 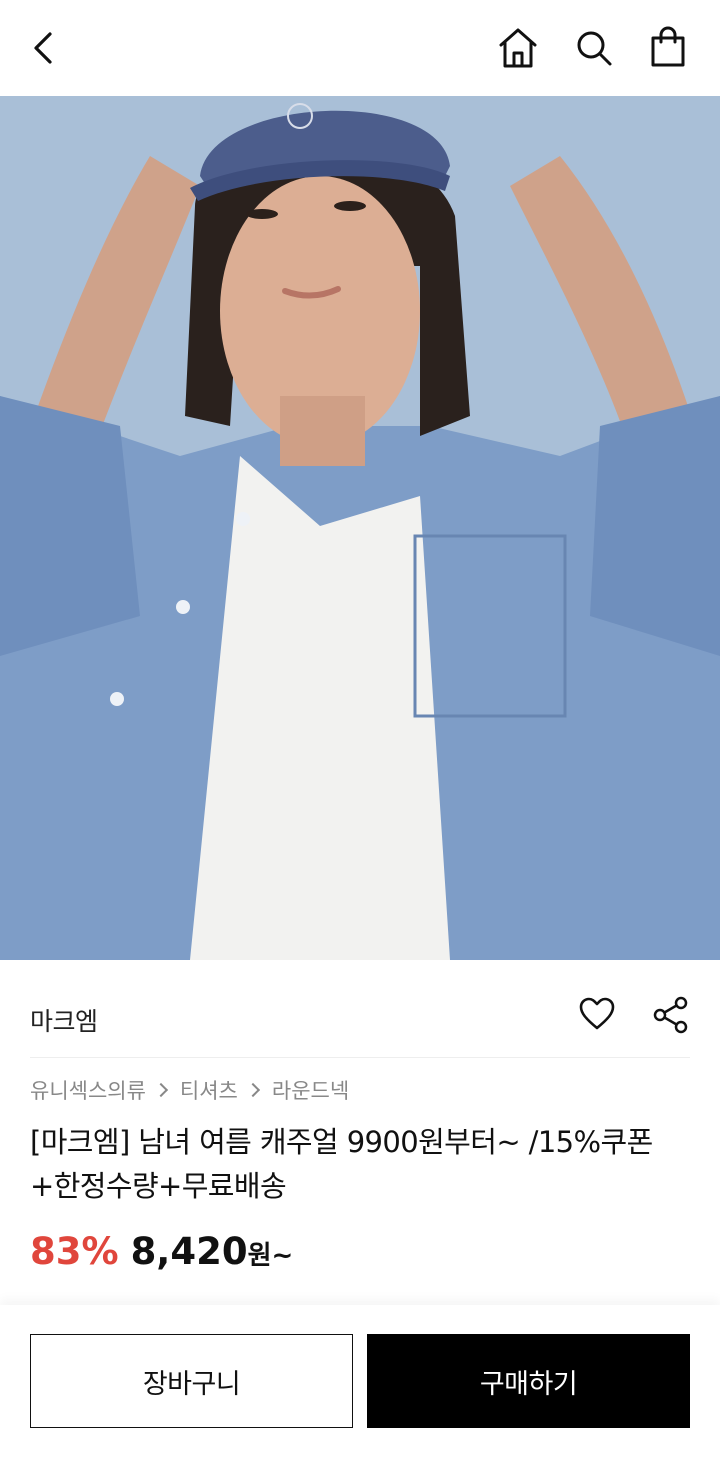 I want to click on breadcrumb: 유니섹스의류 티셔츠 라운드넥, so click(x=189, y=1090).